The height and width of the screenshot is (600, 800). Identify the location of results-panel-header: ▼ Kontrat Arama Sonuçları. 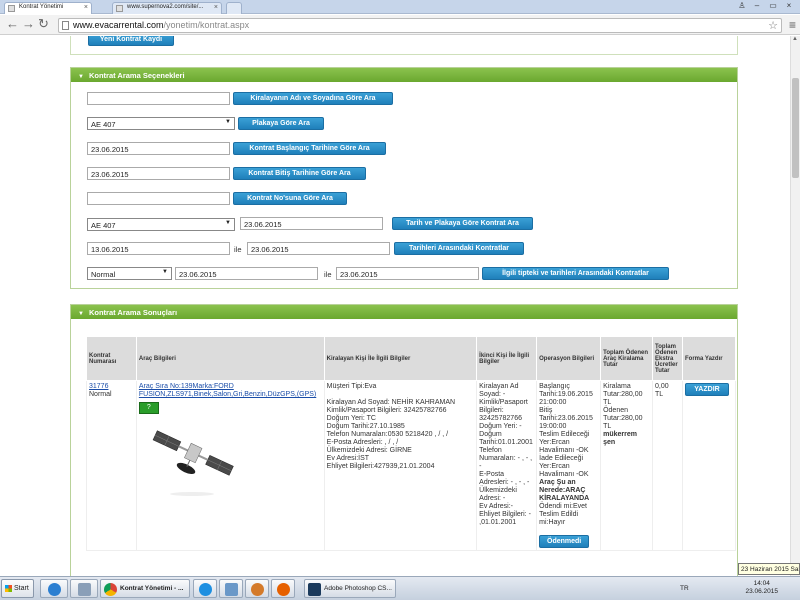
(404, 312).